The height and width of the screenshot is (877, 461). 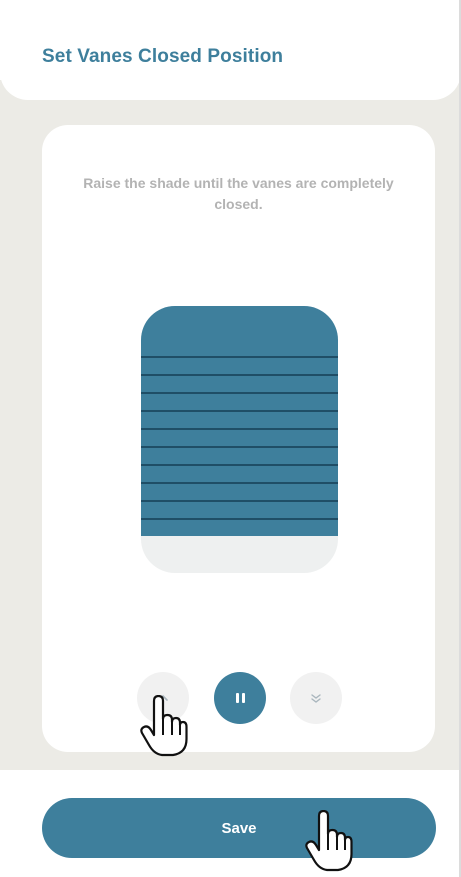 I want to click on pause-icon, so click(x=240, y=698).